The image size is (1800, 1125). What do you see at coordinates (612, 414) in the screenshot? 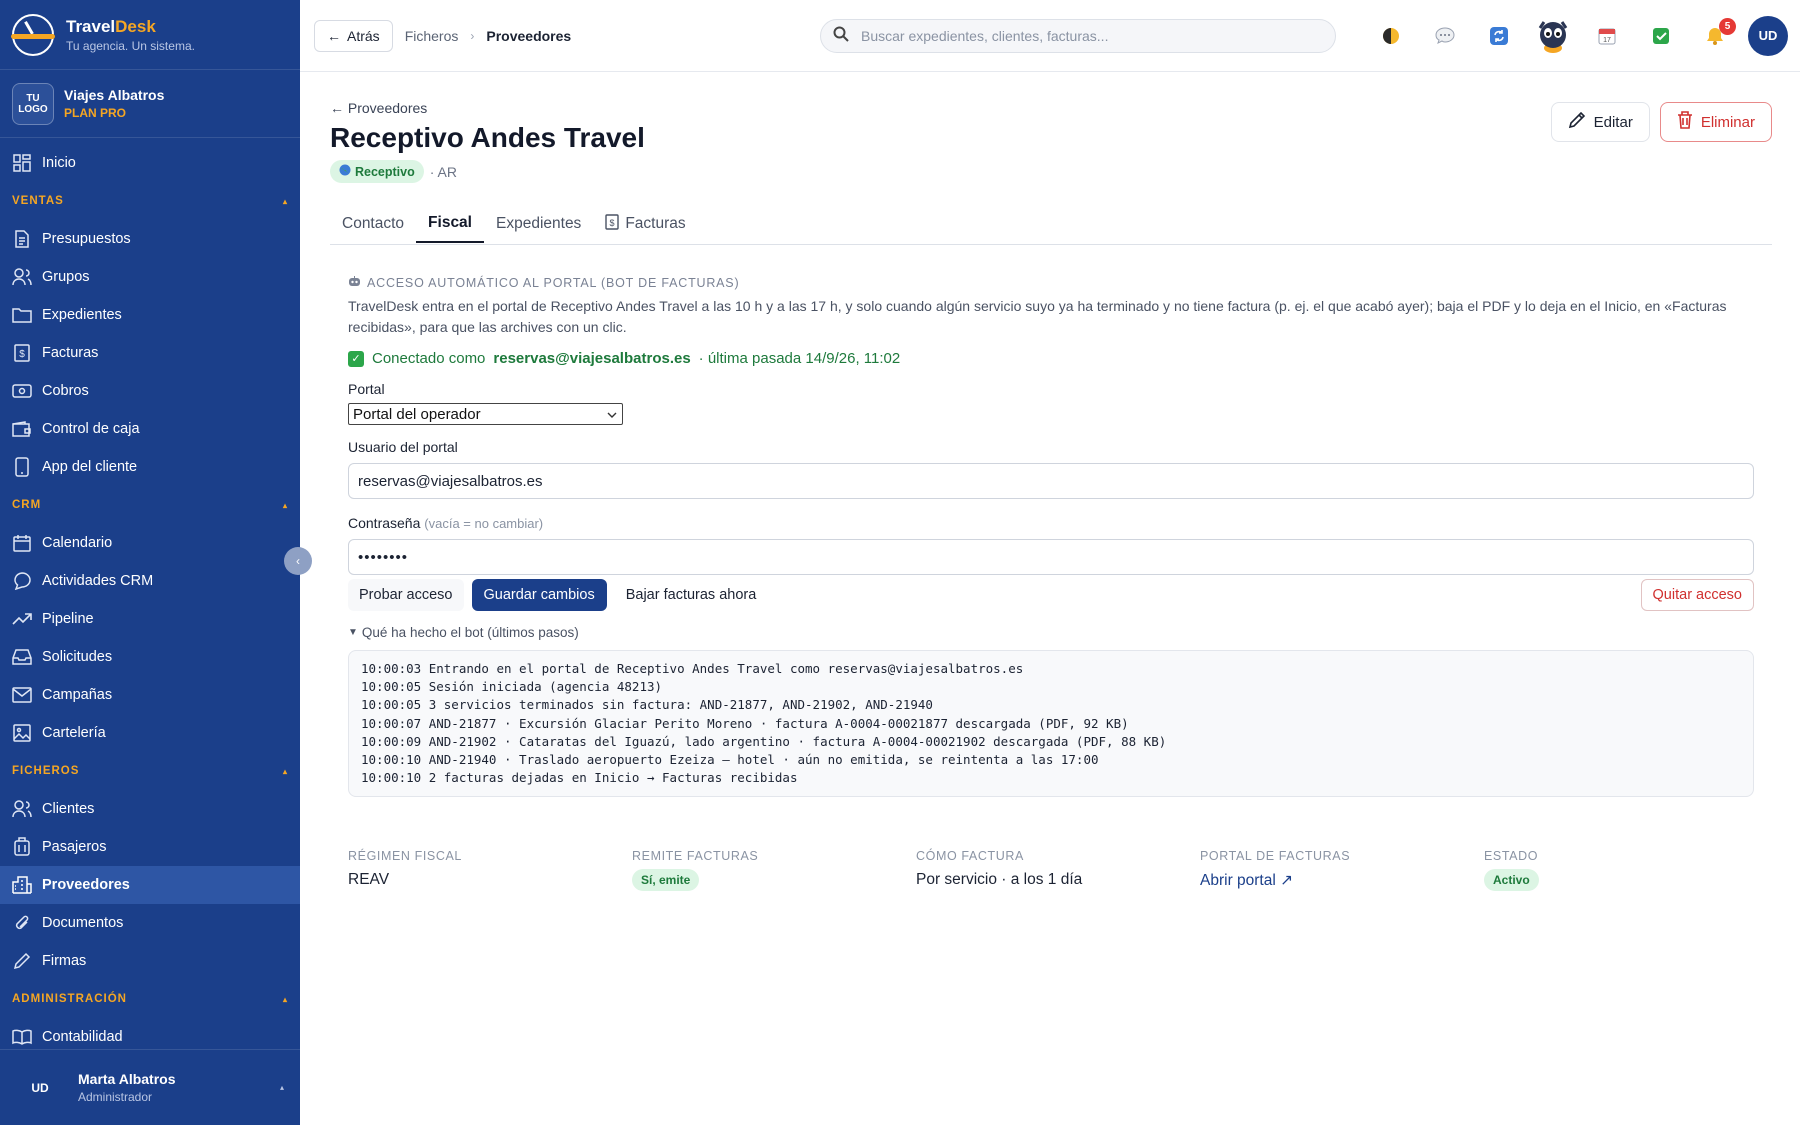
I see `chevron-down-icon` at bounding box center [612, 414].